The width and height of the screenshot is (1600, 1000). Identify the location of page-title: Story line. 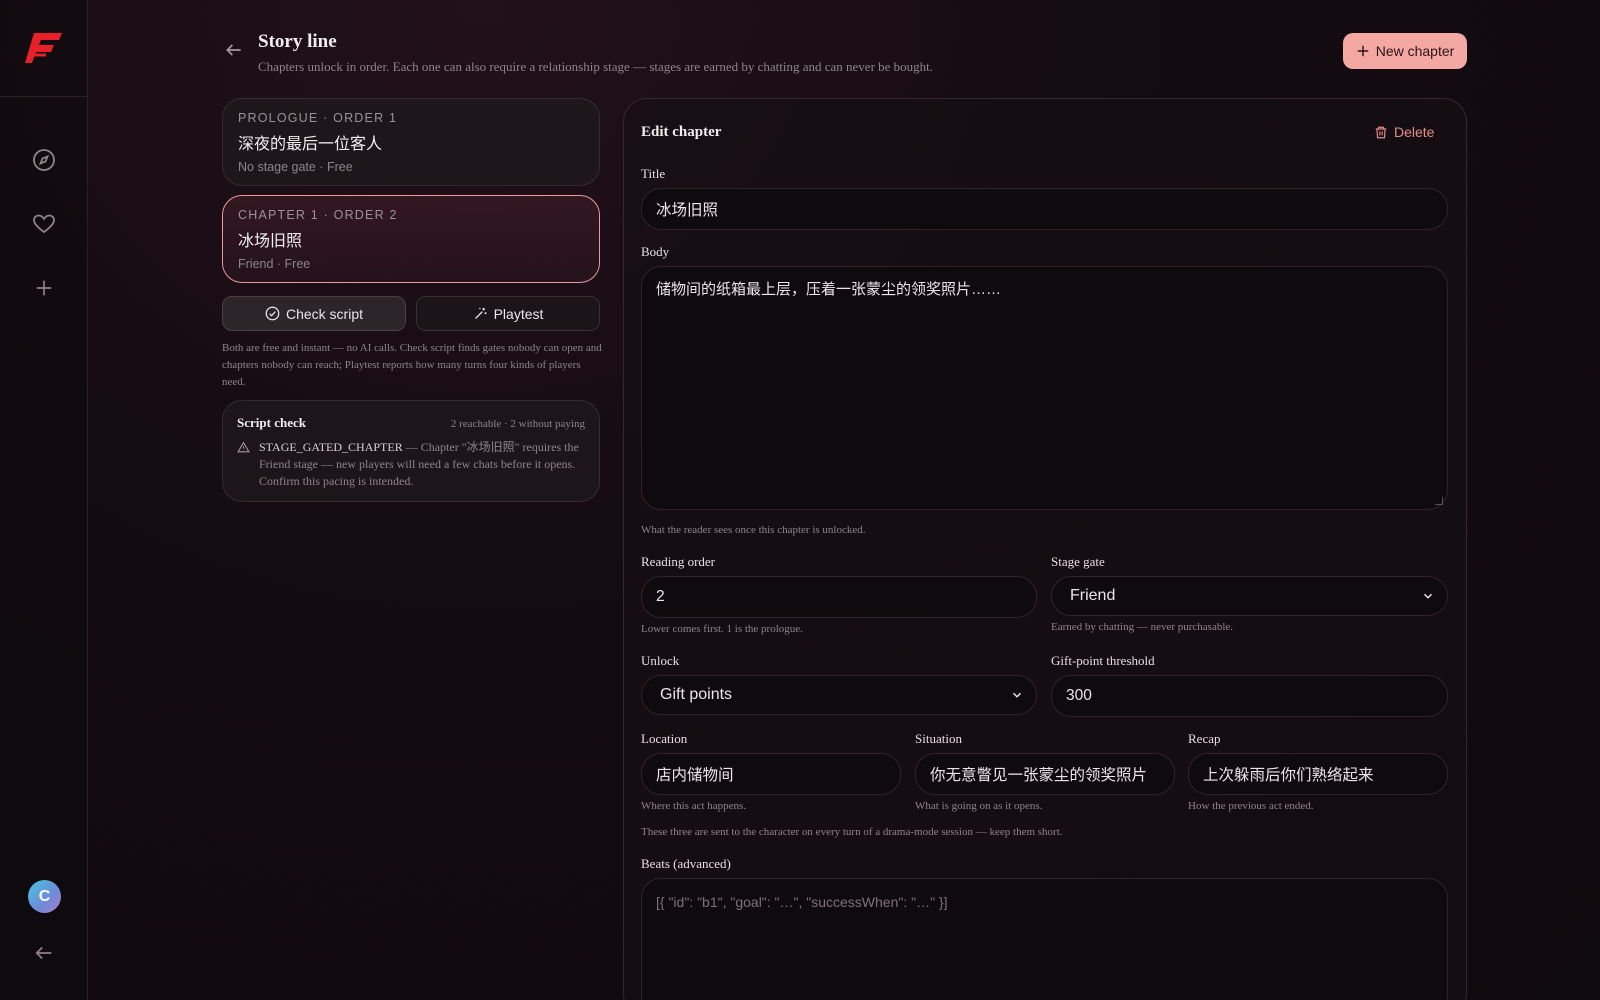
(297, 41).